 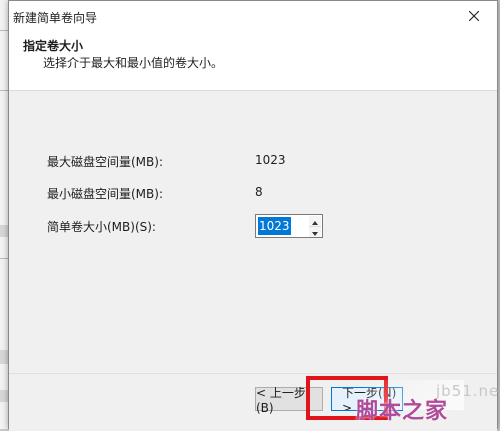 What do you see at coordinates (253, 61) in the screenshot?
I see `wizard-header: 指定卷大小 选择介于最大和最小值的卷大小。` at bounding box center [253, 61].